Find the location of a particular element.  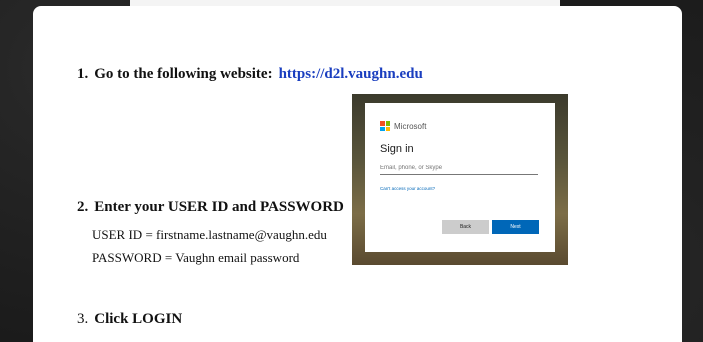

back-button: Back is located at coordinates (465, 227).